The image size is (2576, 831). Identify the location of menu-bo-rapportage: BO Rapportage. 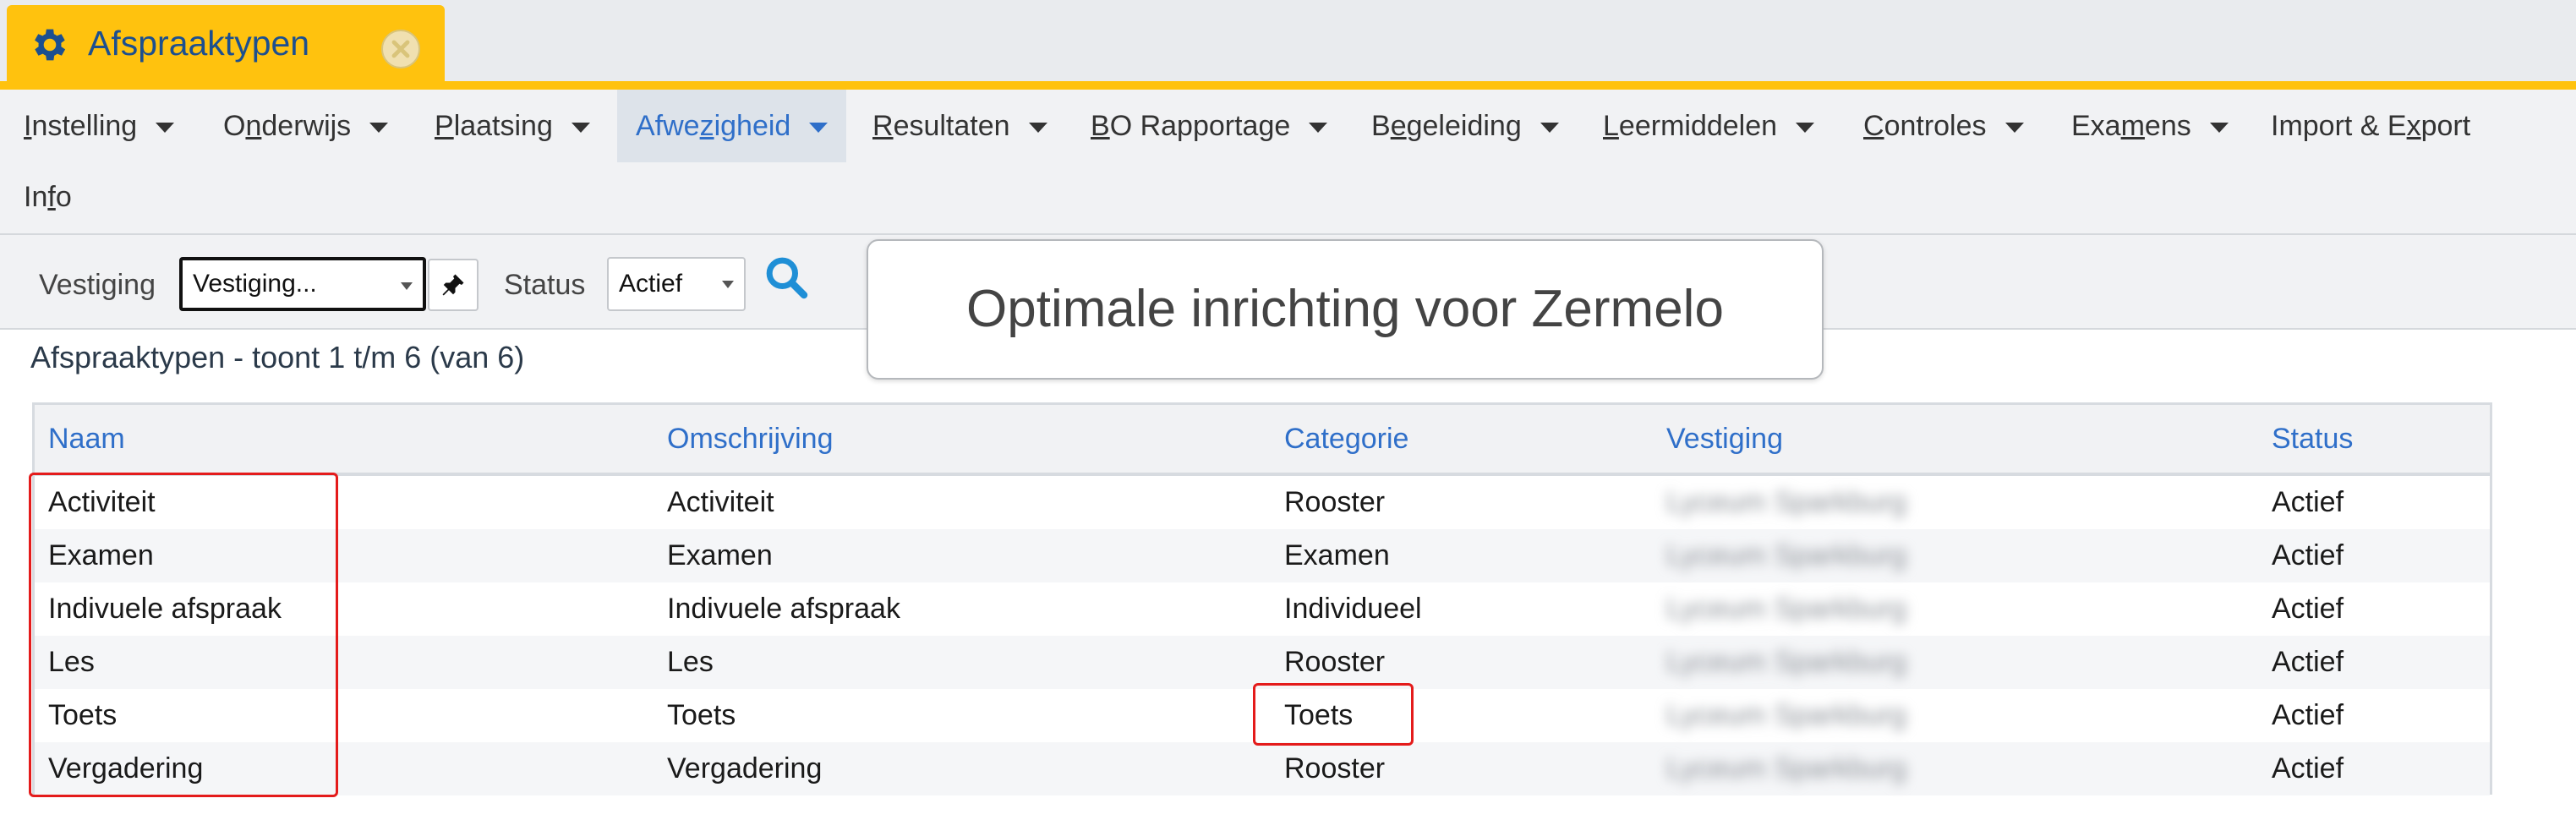
(1210, 126).